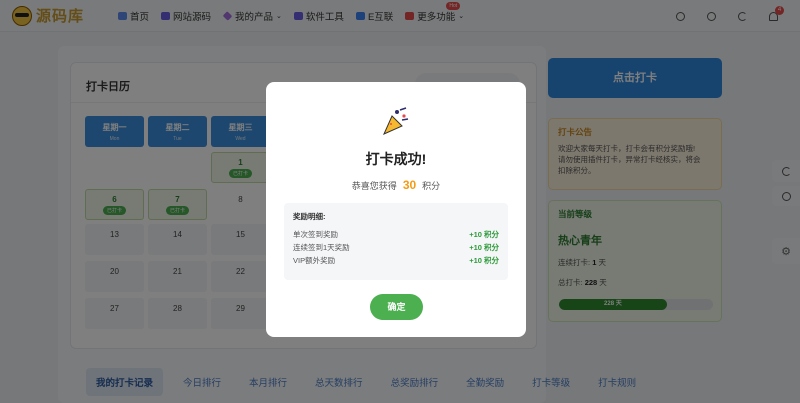 This screenshot has height=403, width=800. Describe the element at coordinates (396, 159) in the screenshot. I see `modal-title: 打卡成功!` at that location.